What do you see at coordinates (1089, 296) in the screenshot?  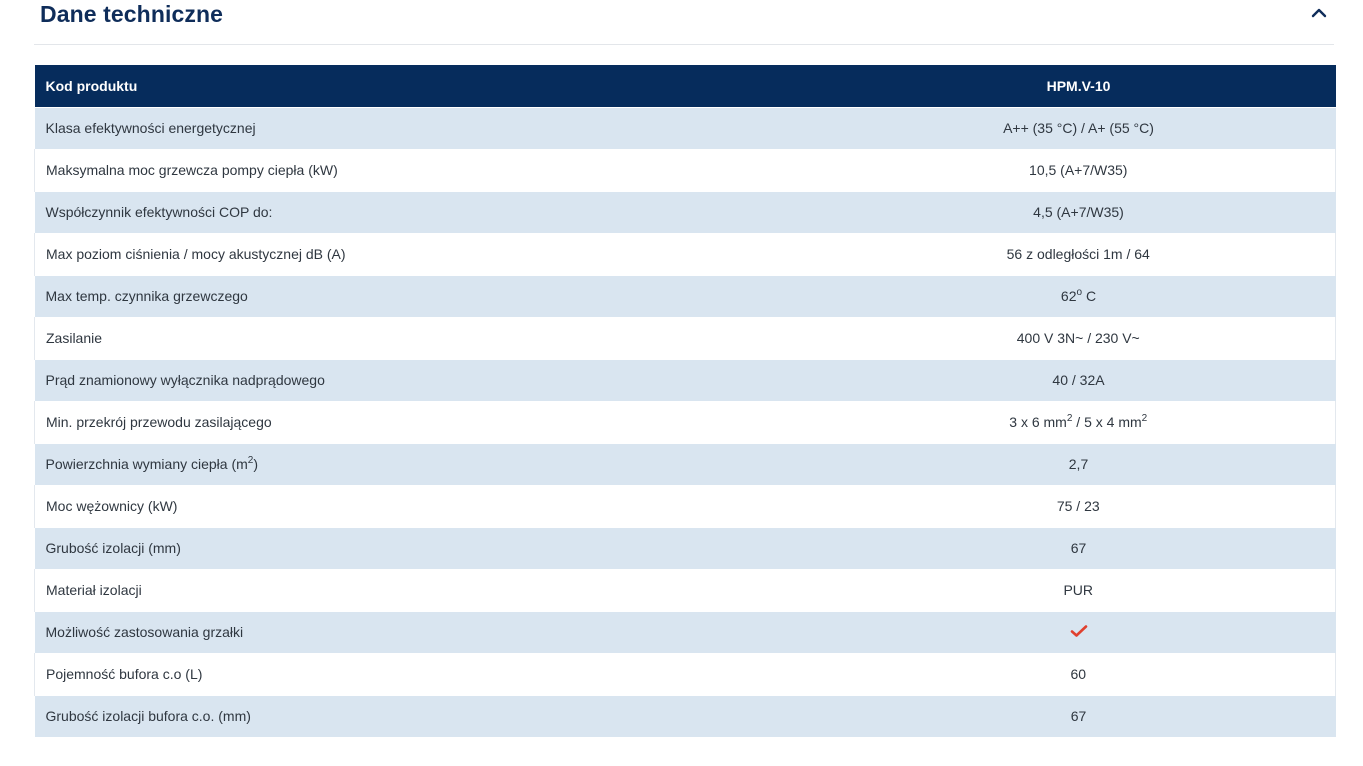 I see `value-tail: C` at bounding box center [1089, 296].